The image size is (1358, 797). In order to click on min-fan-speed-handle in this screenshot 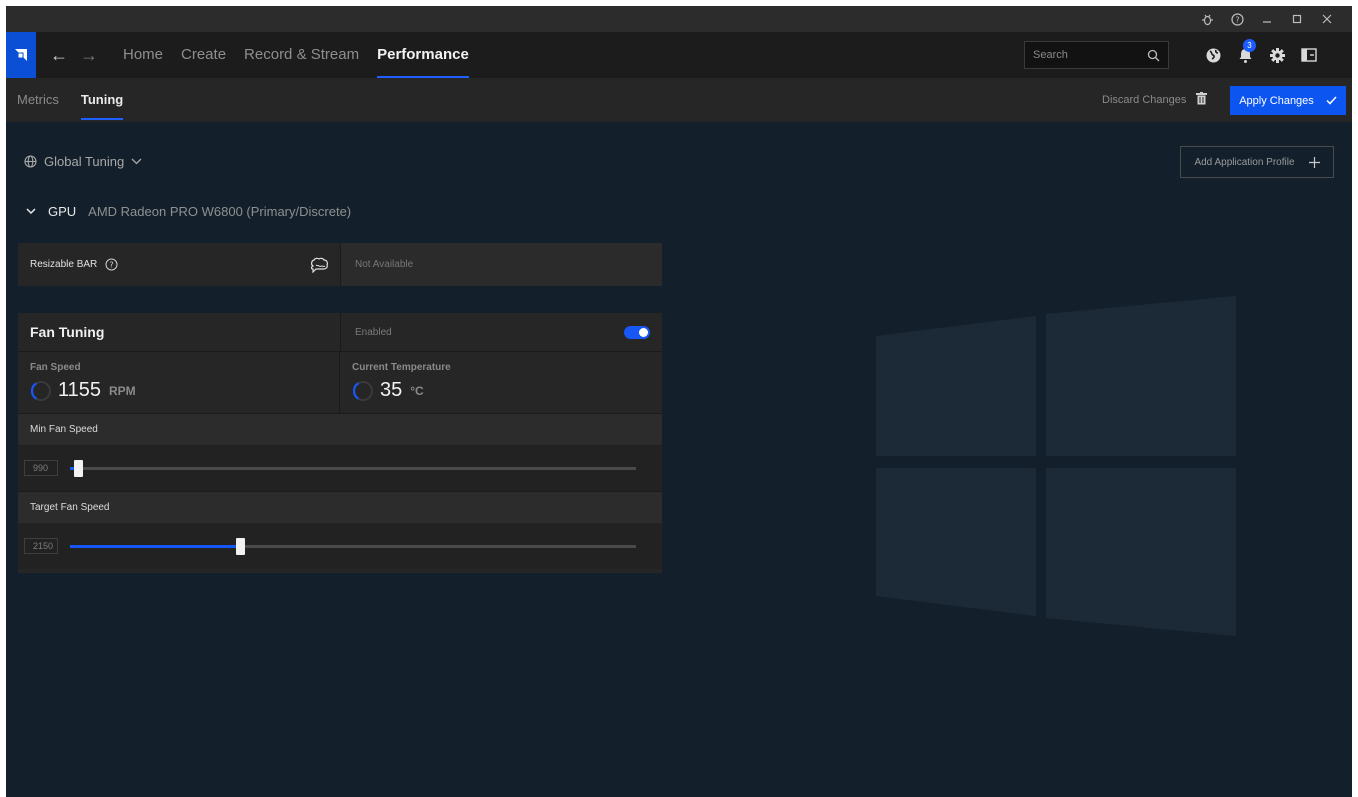, I will do `click(78, 468)`.